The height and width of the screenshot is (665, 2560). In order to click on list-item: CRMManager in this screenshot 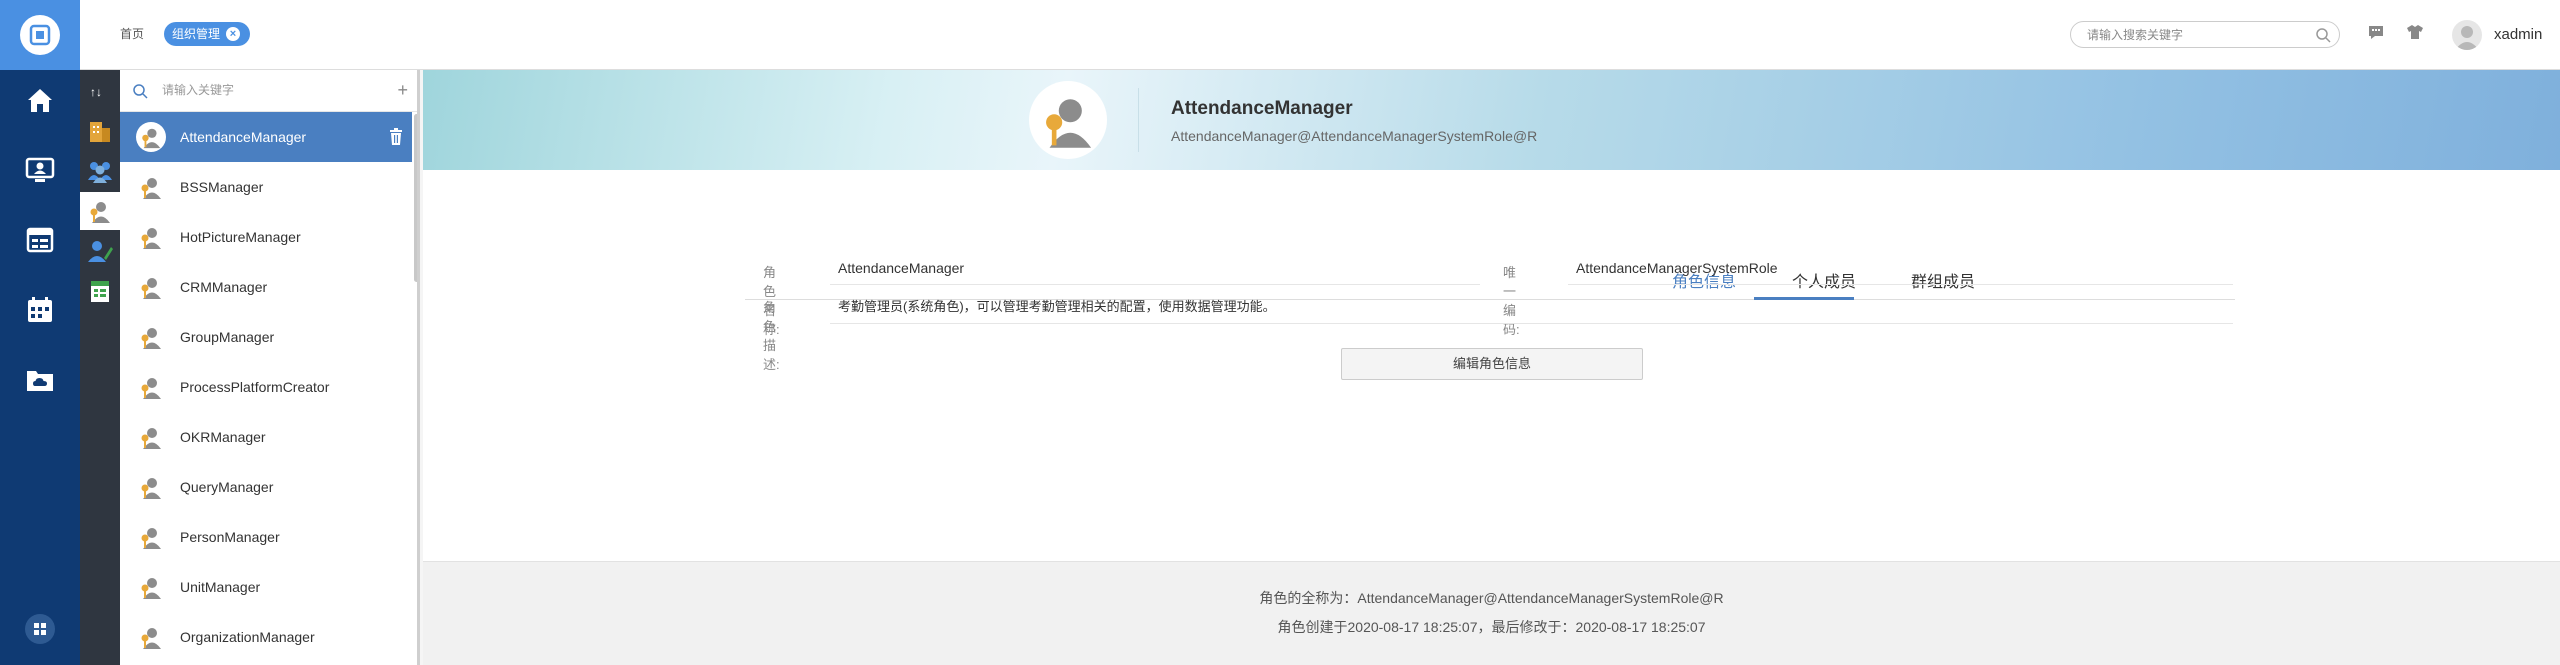, I will do `click(266, 287)`.